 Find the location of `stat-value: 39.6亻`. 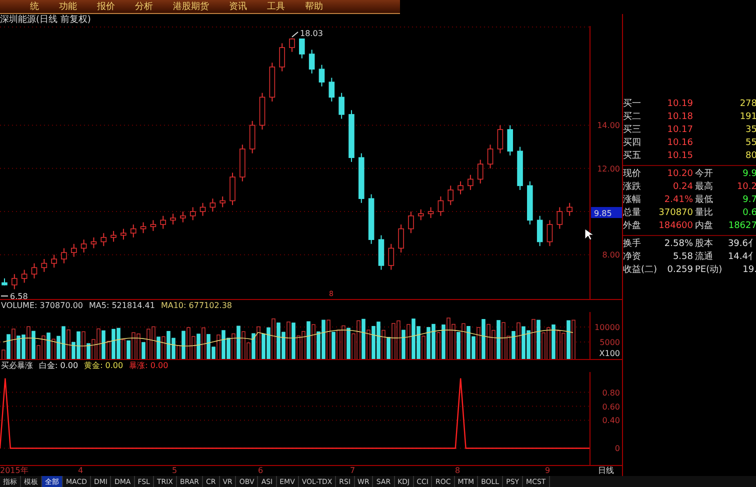

stat-value: 39.6亻 is located at coordinates (741, 244).